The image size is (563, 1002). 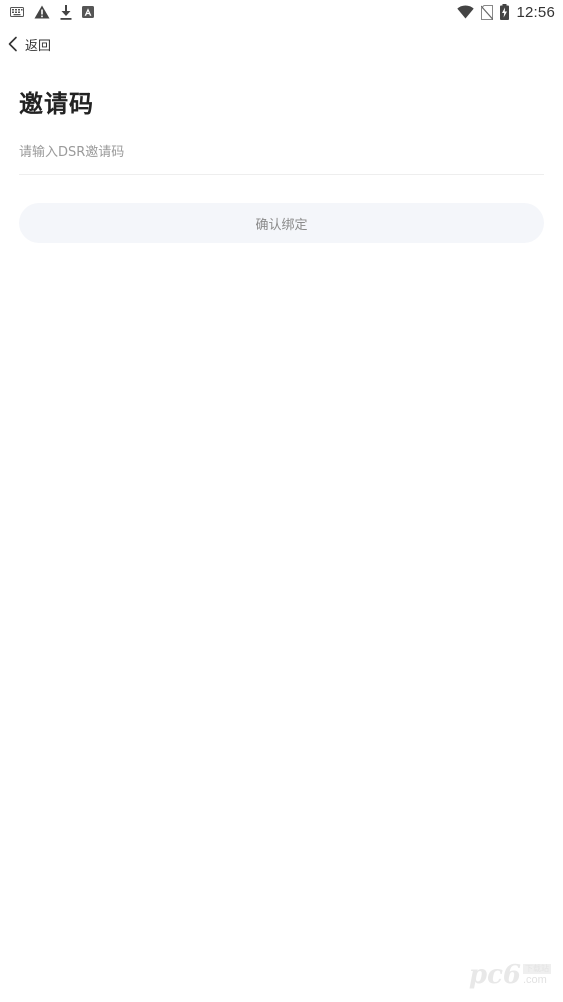 I want to click on status-right-icons: 12:56, so click(x=506, y=12).